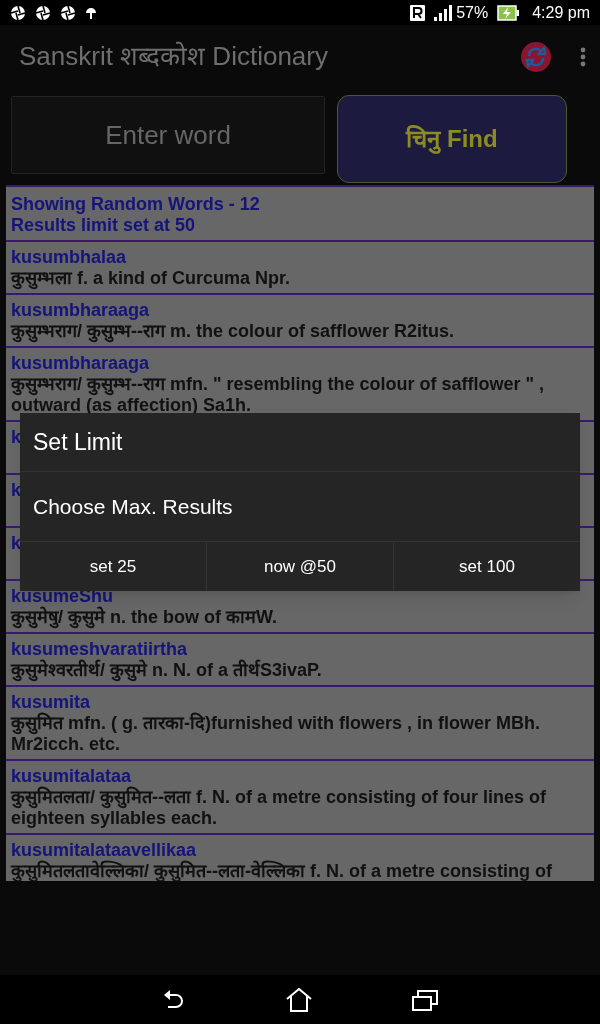  I want to click on clock-time: 4:29 pm, so click(561, 12).